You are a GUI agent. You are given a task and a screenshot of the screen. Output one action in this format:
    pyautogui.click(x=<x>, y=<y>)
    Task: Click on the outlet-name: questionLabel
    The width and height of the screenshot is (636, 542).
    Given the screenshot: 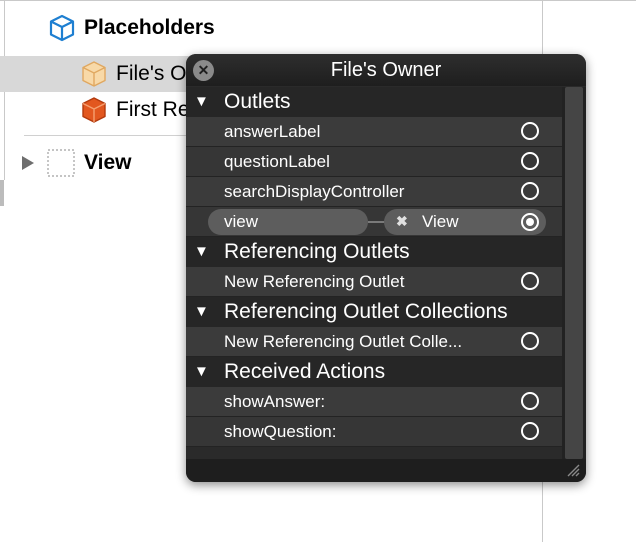 What is the action you would take?
    pyautogui.click(x=277, y=161)
    